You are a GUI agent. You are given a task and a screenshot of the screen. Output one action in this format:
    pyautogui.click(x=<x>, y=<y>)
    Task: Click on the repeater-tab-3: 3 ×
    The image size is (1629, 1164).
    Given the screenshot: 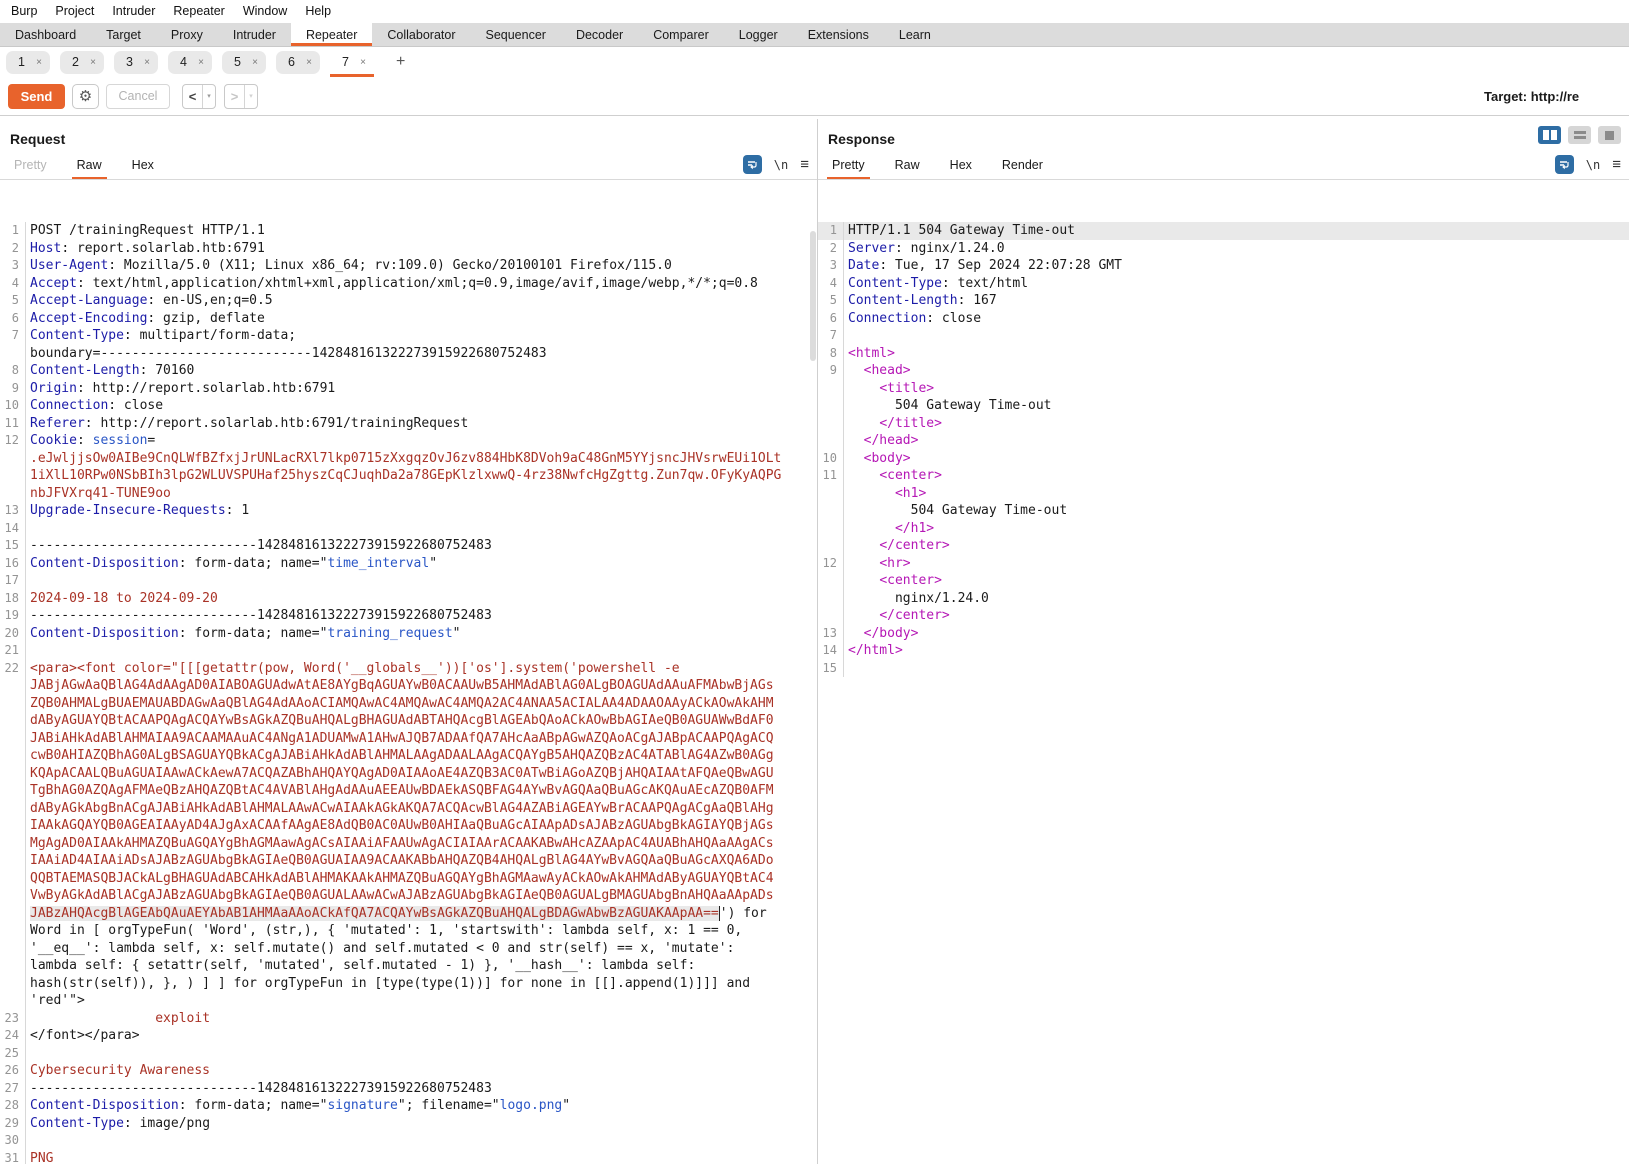 What is the action you would take?
    pyautogui.click(x=136, y=62)
    